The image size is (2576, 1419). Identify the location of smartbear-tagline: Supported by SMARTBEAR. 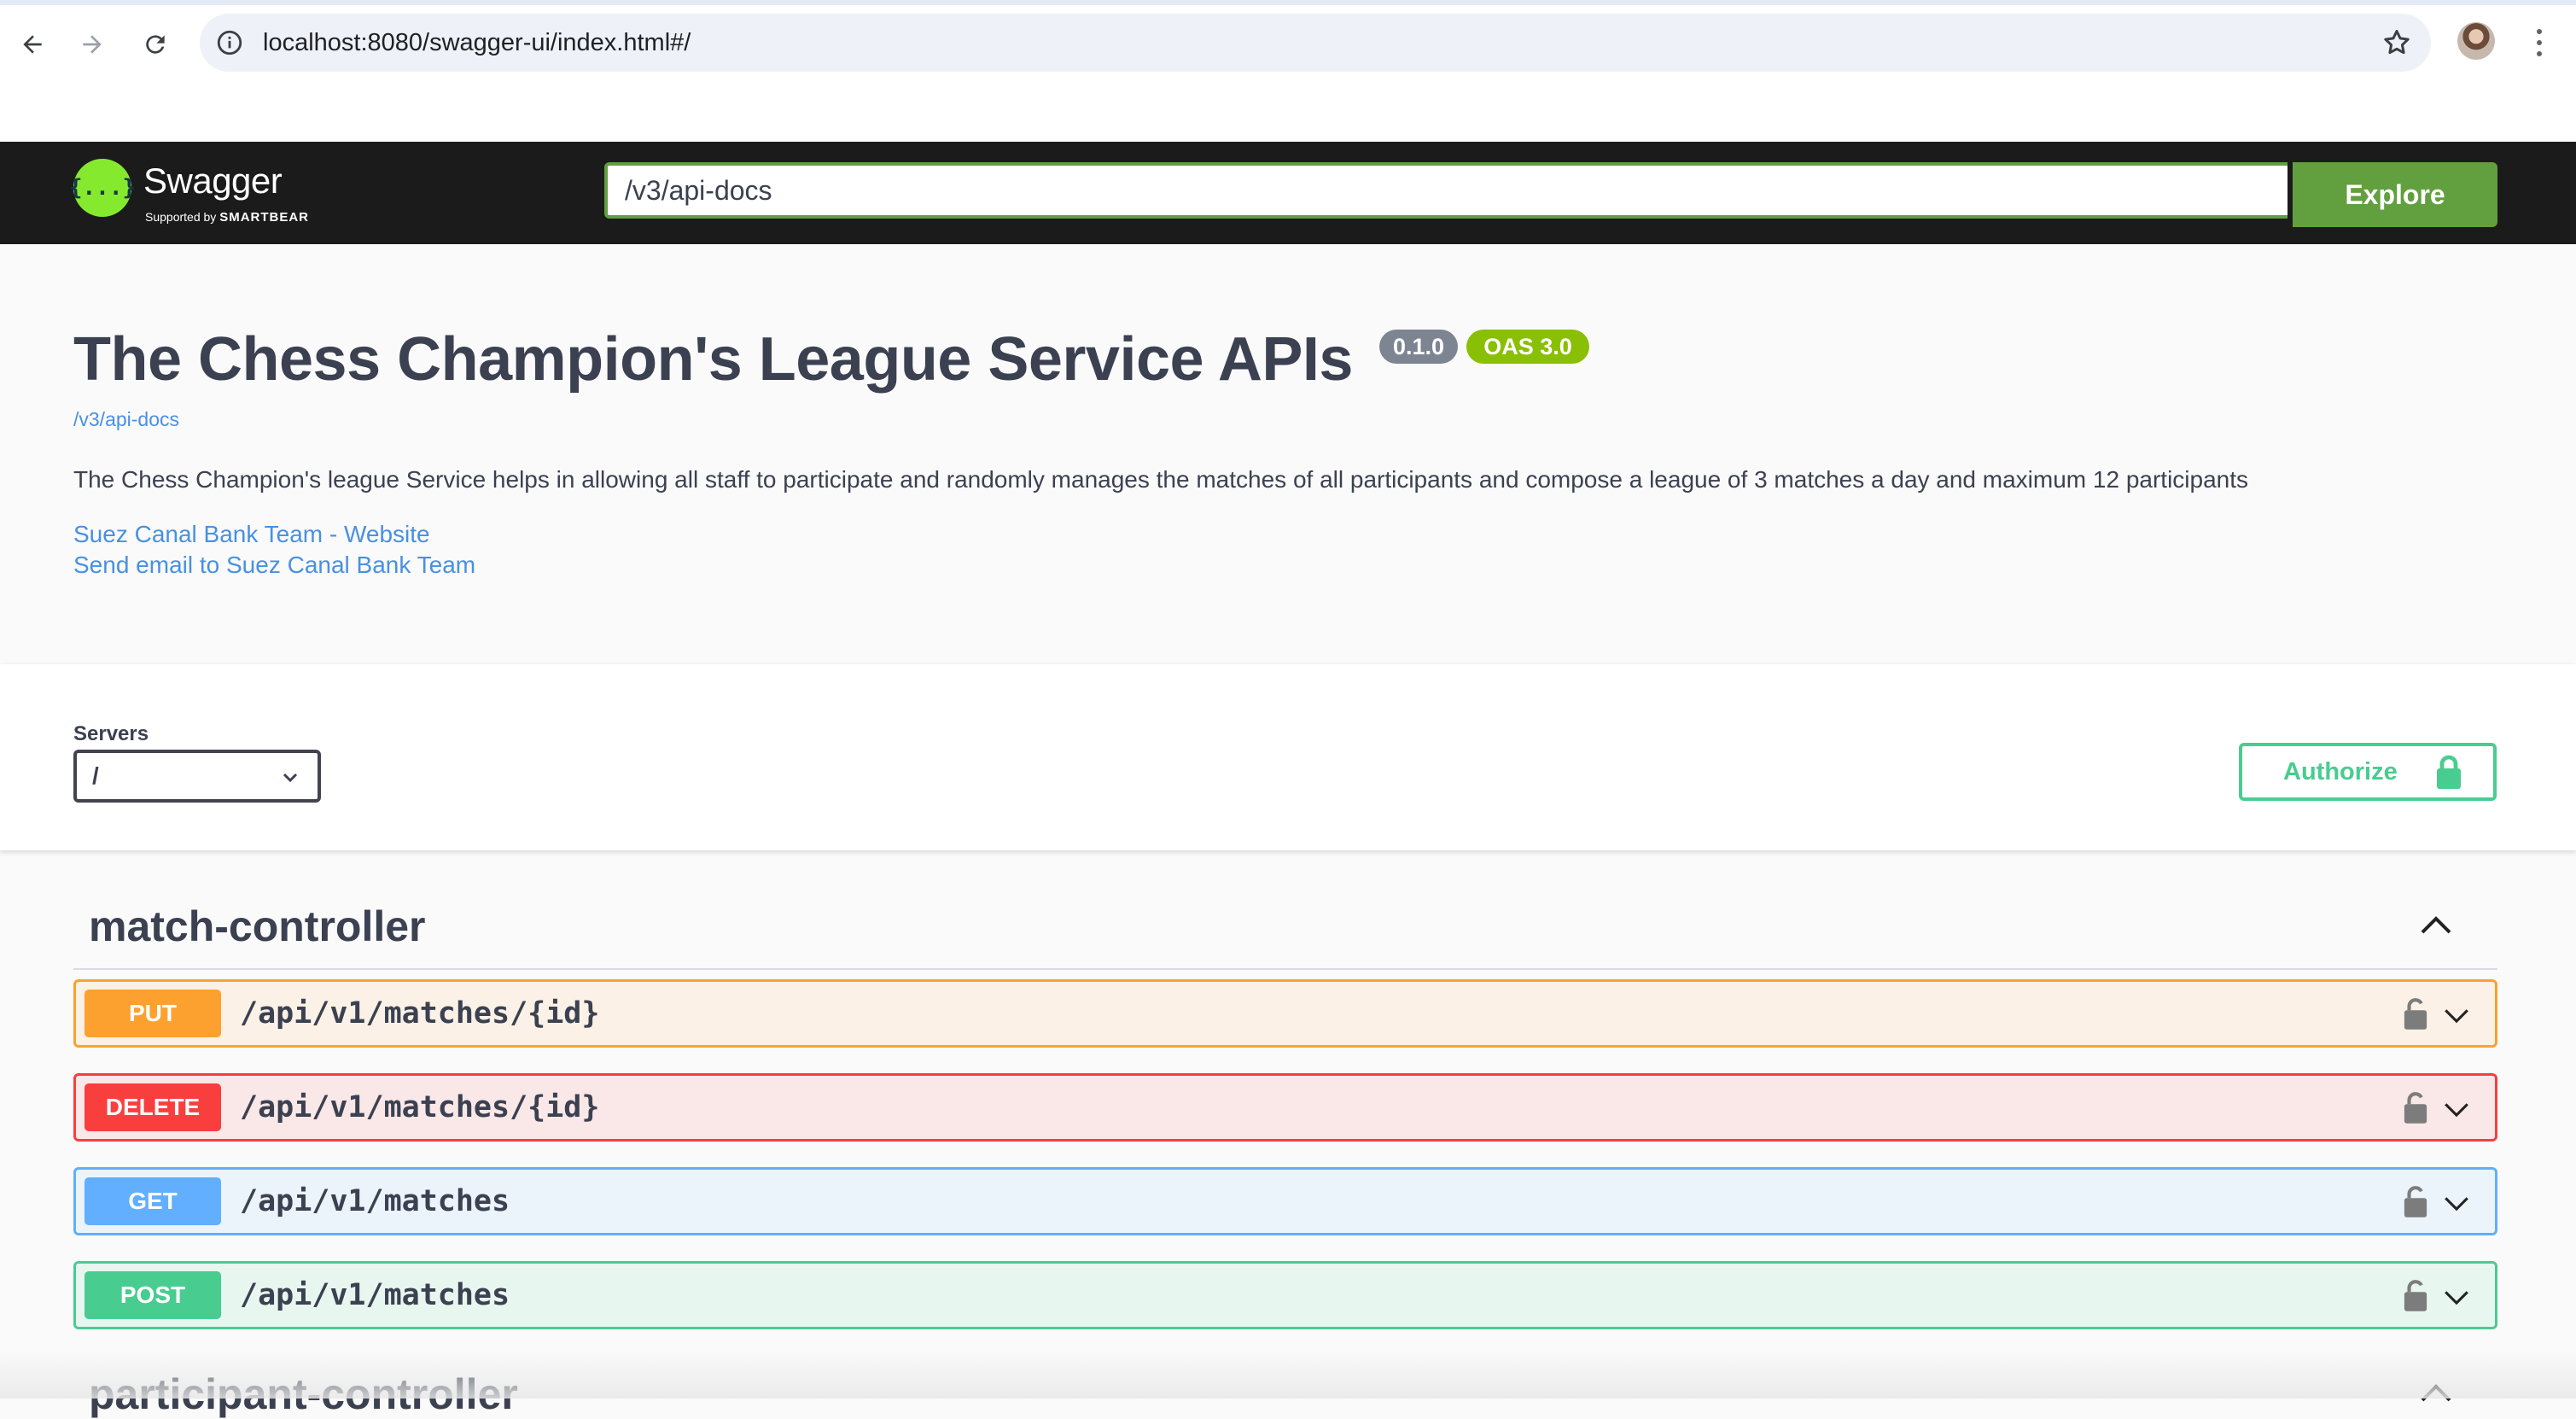
(227, 217).